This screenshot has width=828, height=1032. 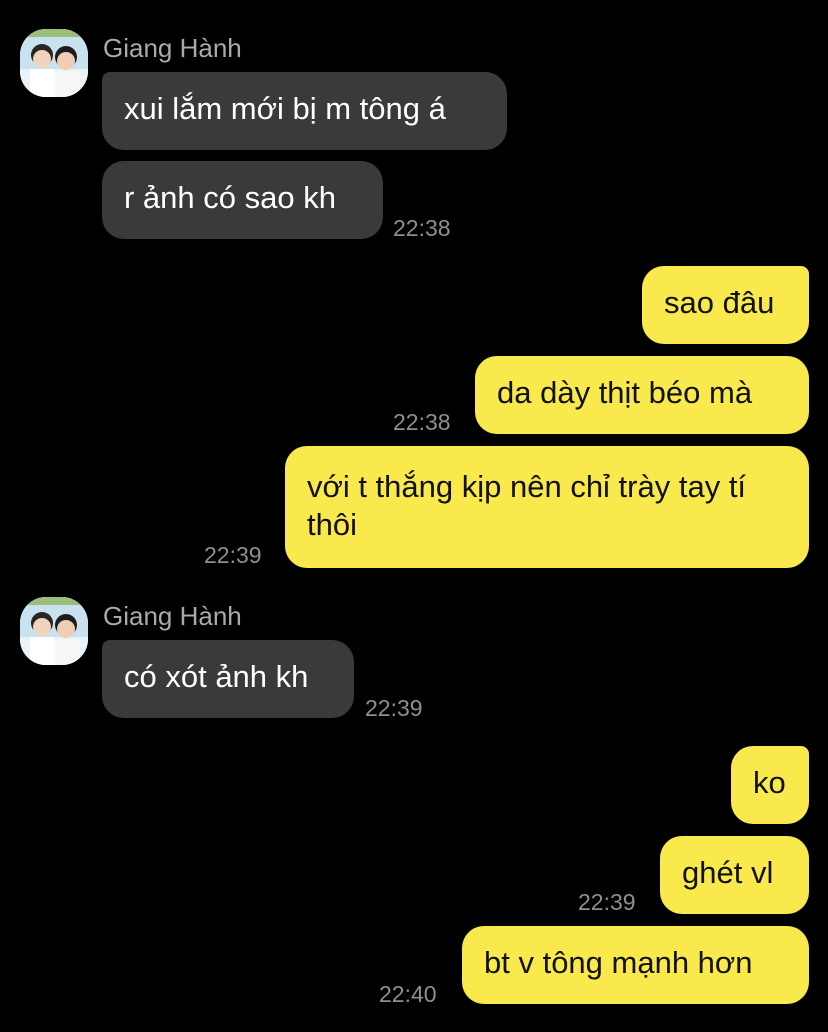 I want to click on message-text: ko, so click(x=769, y=782).